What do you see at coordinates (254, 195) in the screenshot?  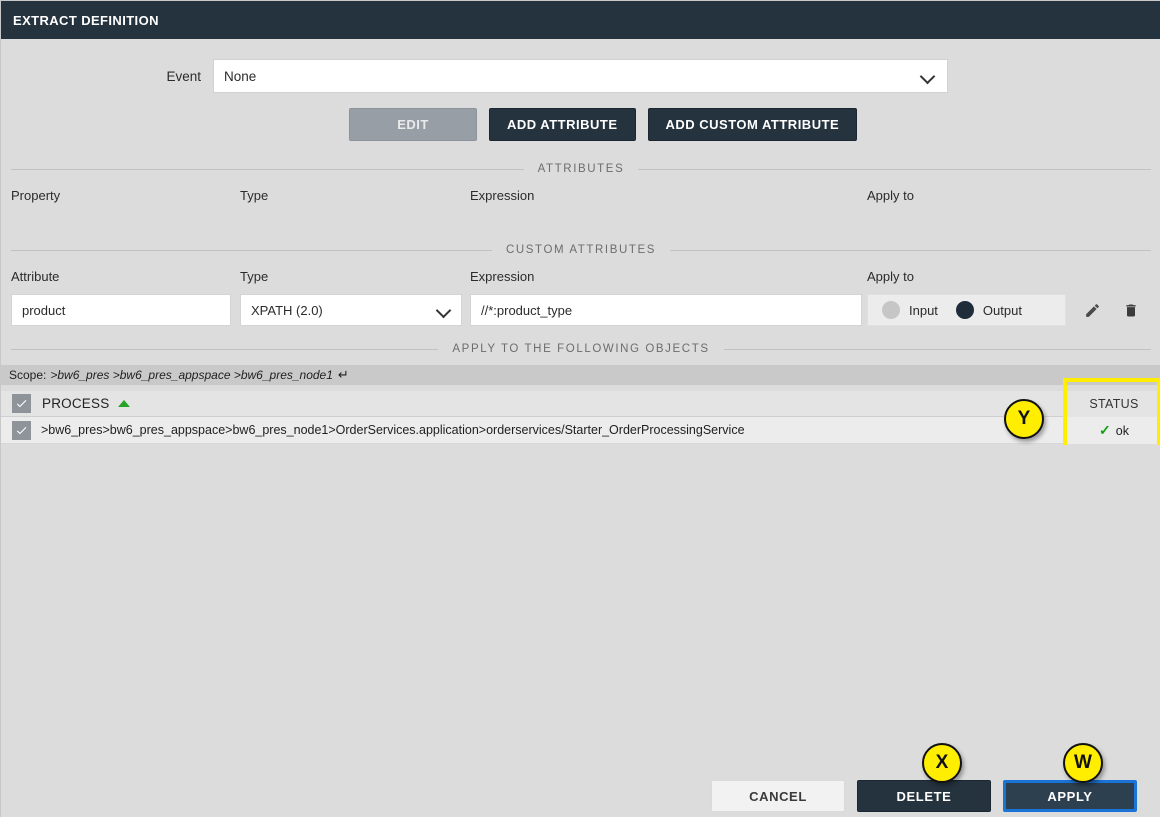 I see `attributes-col-type: Type` at bounding box center [254, 195].